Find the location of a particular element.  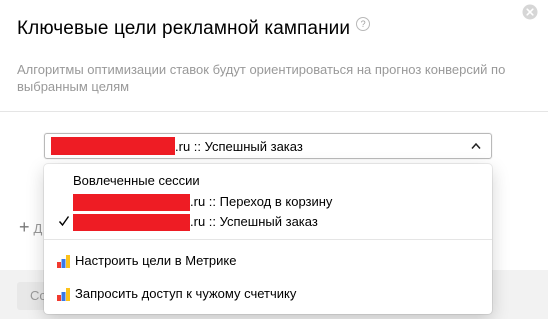

add-goal-link: + Д is located at coordinates (30, 227).